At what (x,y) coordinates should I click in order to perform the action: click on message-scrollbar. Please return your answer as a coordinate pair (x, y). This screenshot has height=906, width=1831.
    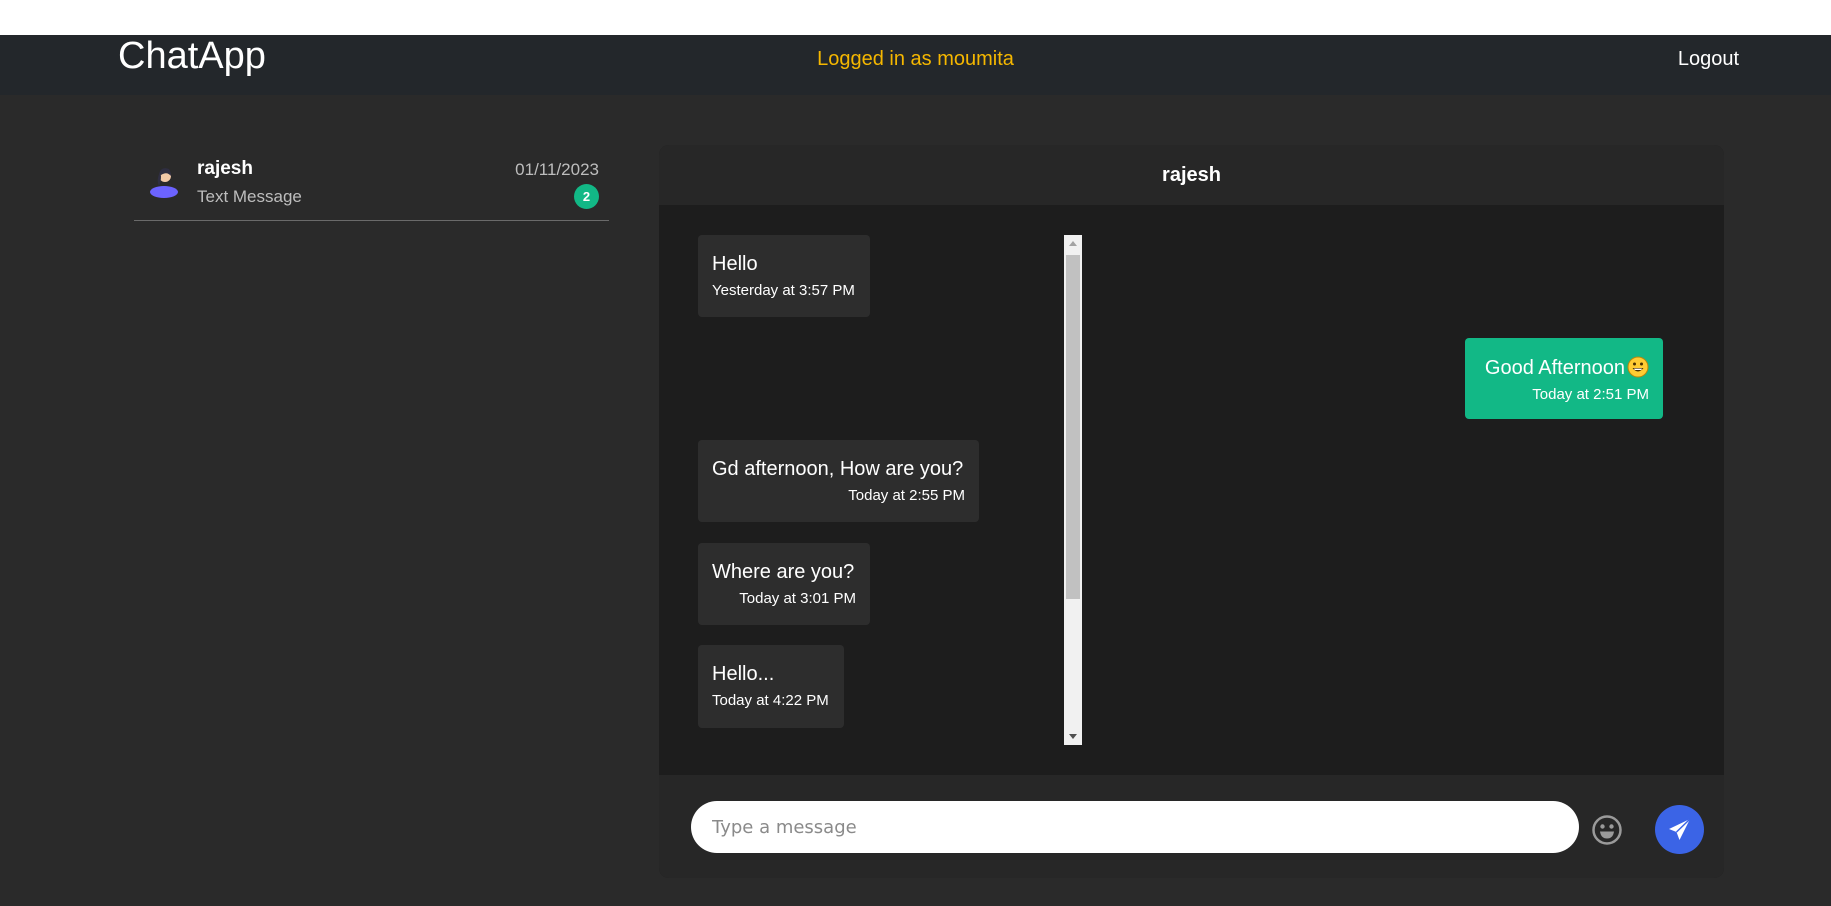
    Looking at the image, I should click on (1073, 490).